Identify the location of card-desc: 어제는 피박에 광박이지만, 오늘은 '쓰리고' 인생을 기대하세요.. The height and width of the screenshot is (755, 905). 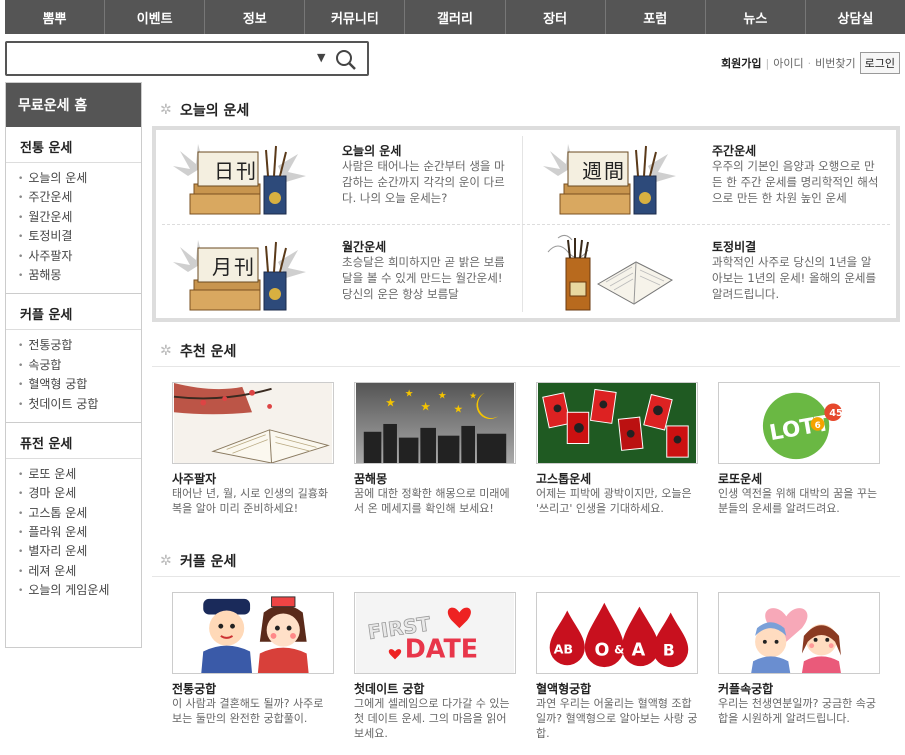
(614, 501).